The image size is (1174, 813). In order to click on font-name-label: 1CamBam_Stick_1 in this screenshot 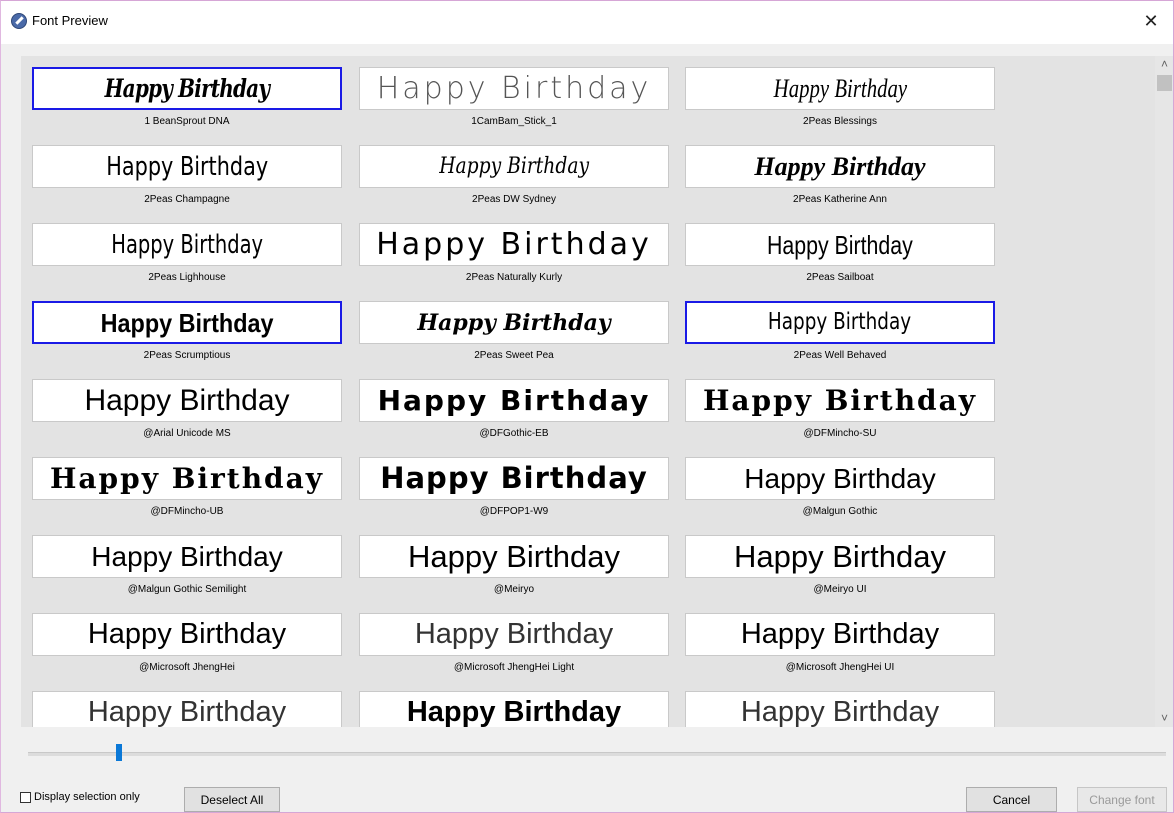, I will do `click(514, 121)`.